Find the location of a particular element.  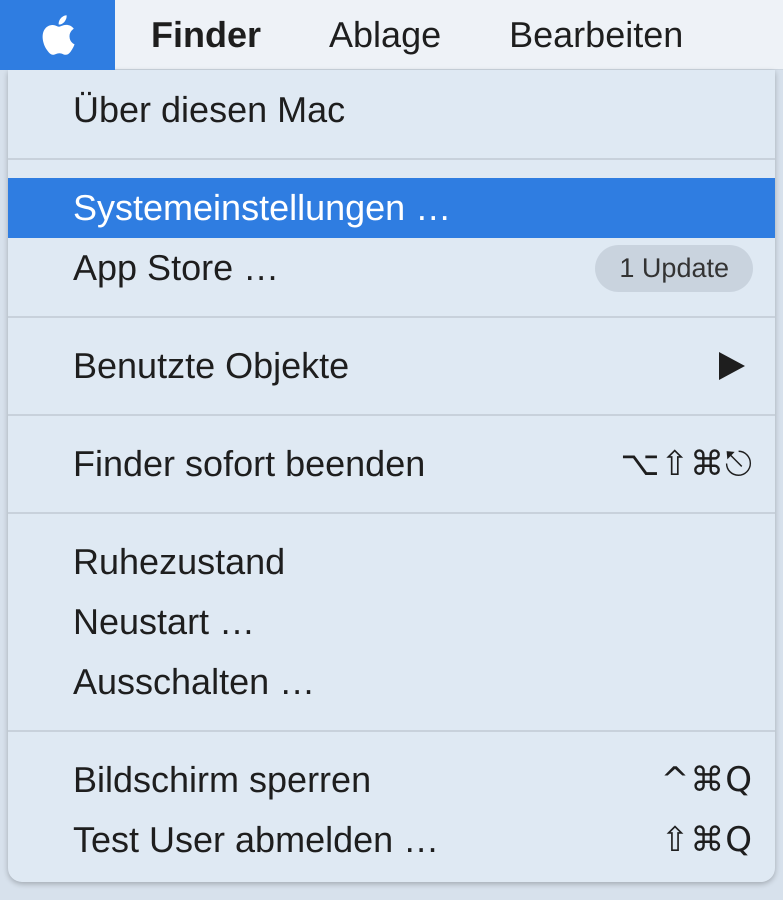

apple-logo-icon is located at coordinates (58, 35).